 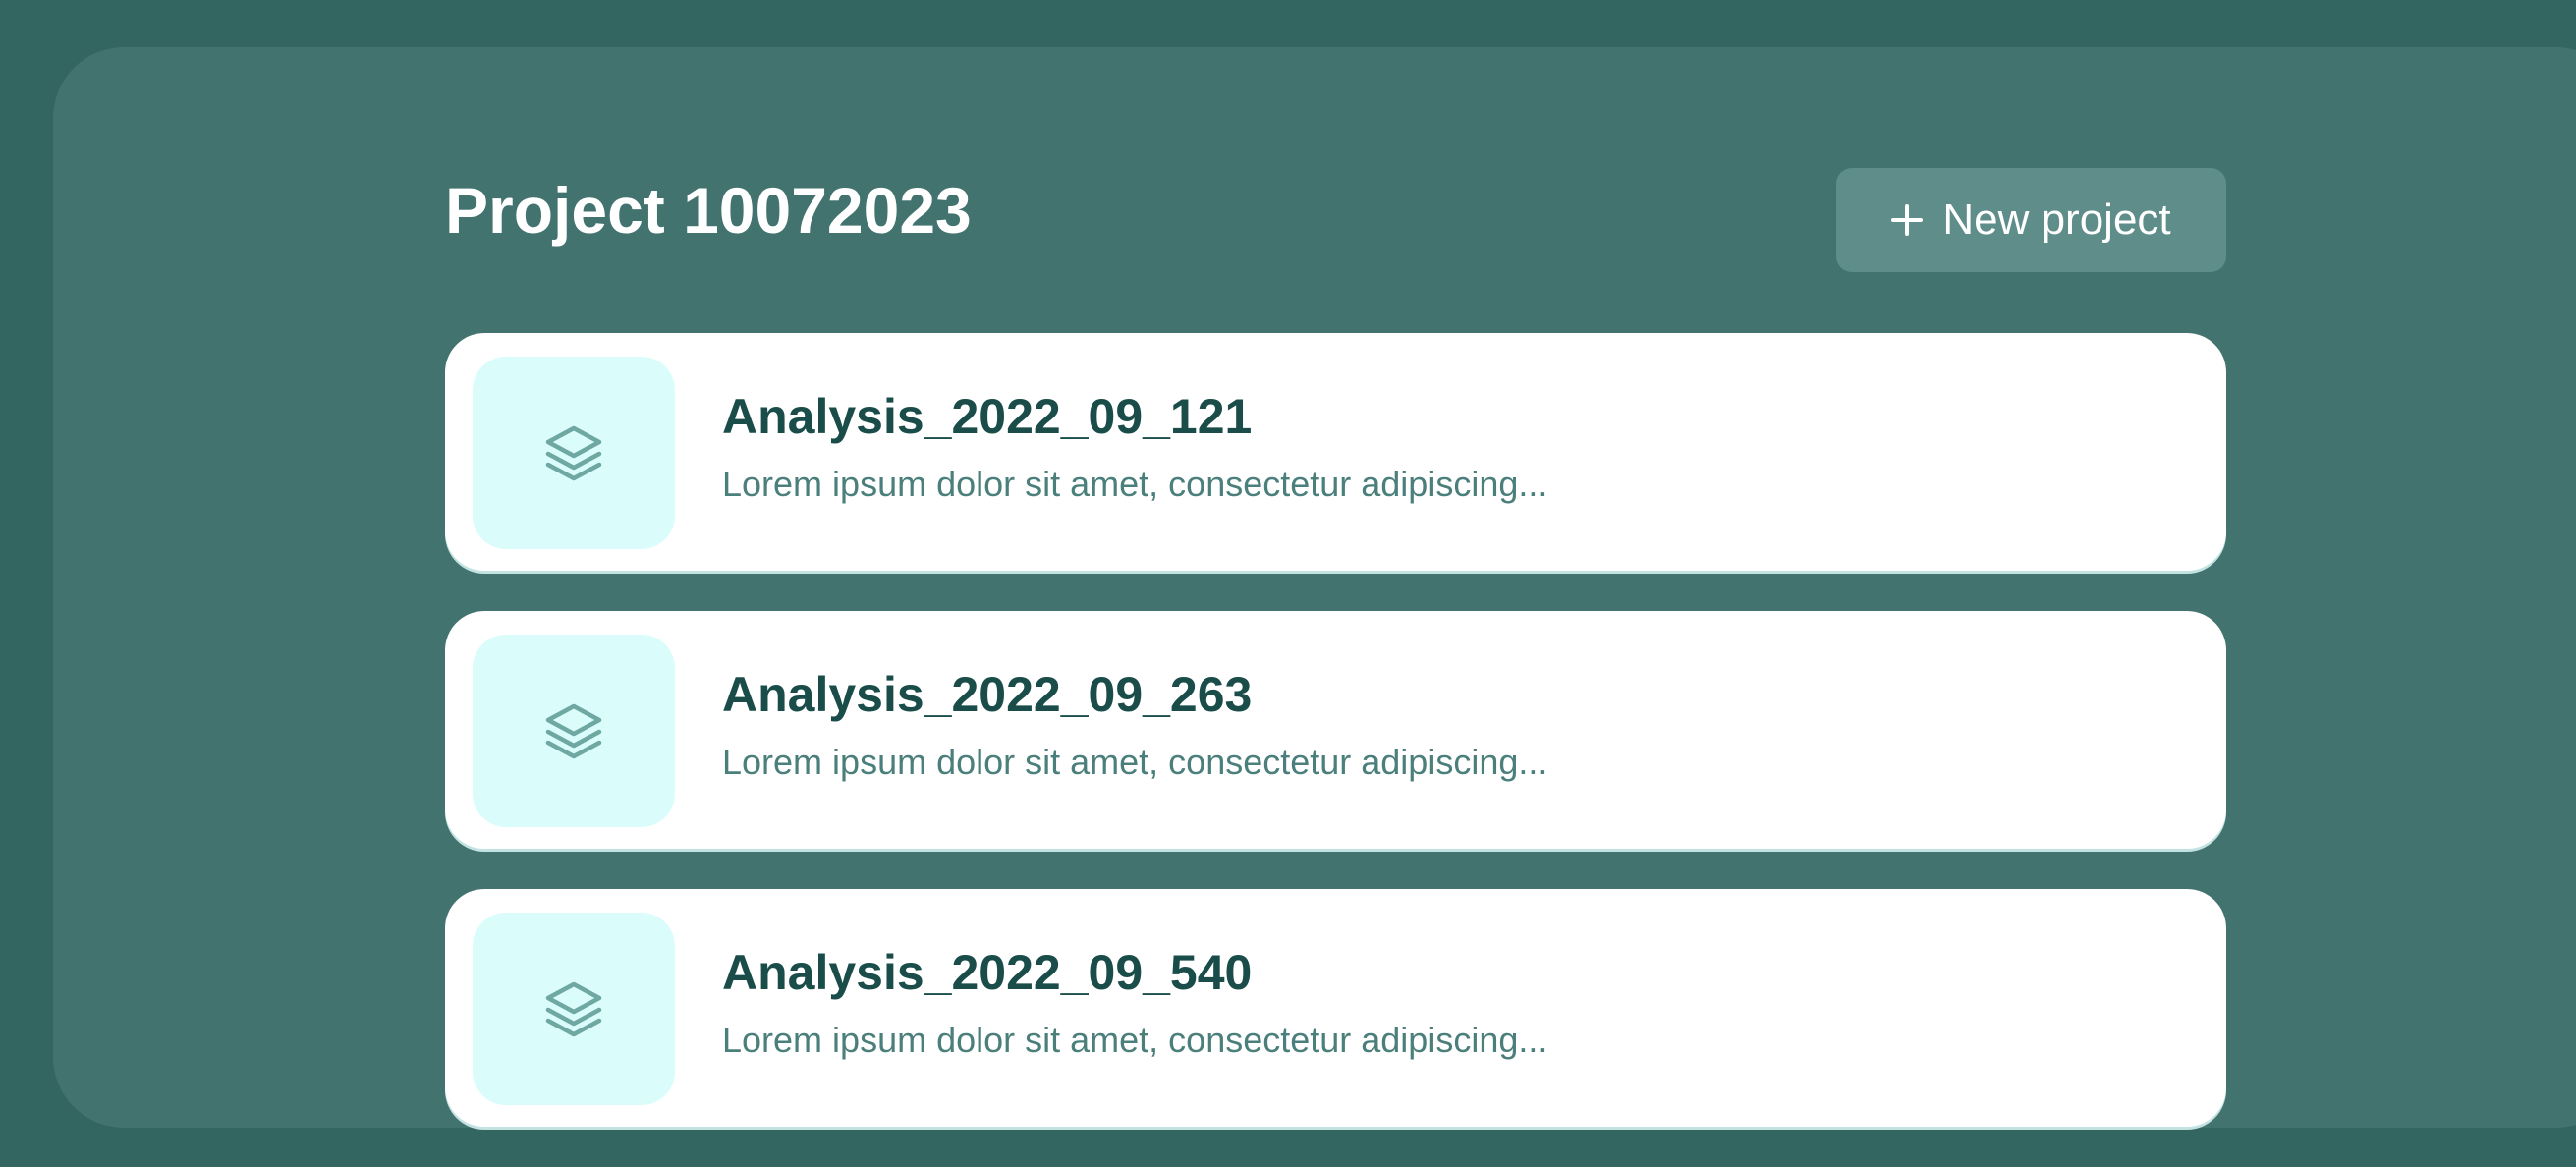 I want to click on new-project-button: New project, so click(x=2031, y=220).